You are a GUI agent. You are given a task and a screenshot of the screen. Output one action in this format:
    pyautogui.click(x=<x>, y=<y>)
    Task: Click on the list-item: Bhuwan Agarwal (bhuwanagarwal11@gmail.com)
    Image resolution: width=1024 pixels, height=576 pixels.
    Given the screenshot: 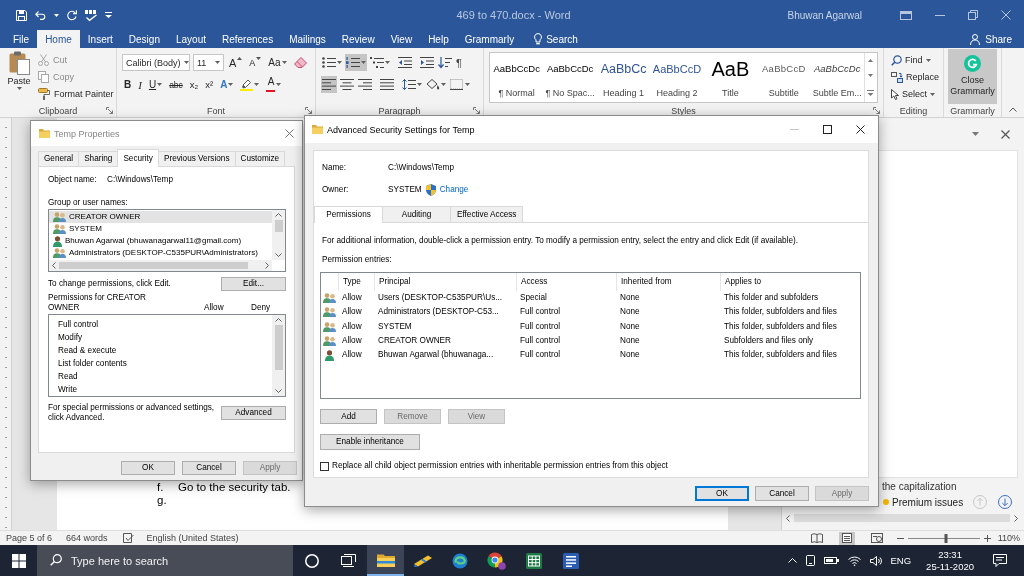 What is the action you would take?
    pyautogui.click(x=160, y=241)
    